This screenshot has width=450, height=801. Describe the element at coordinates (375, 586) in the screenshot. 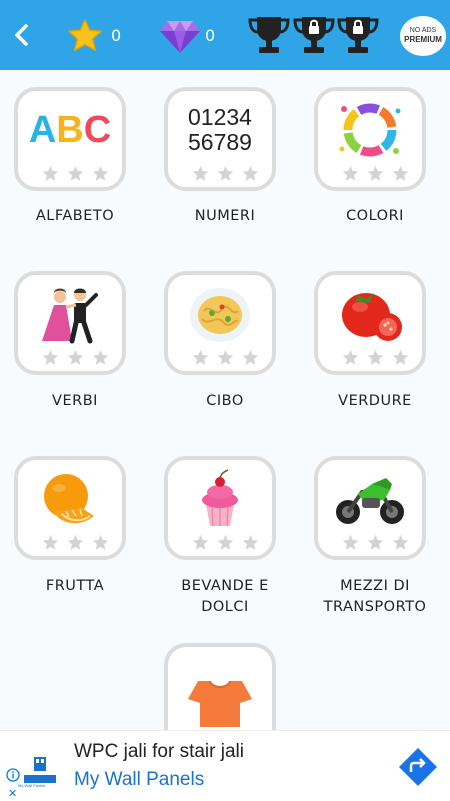

I see `category-label-line-1: MEZZI DI` at that location.